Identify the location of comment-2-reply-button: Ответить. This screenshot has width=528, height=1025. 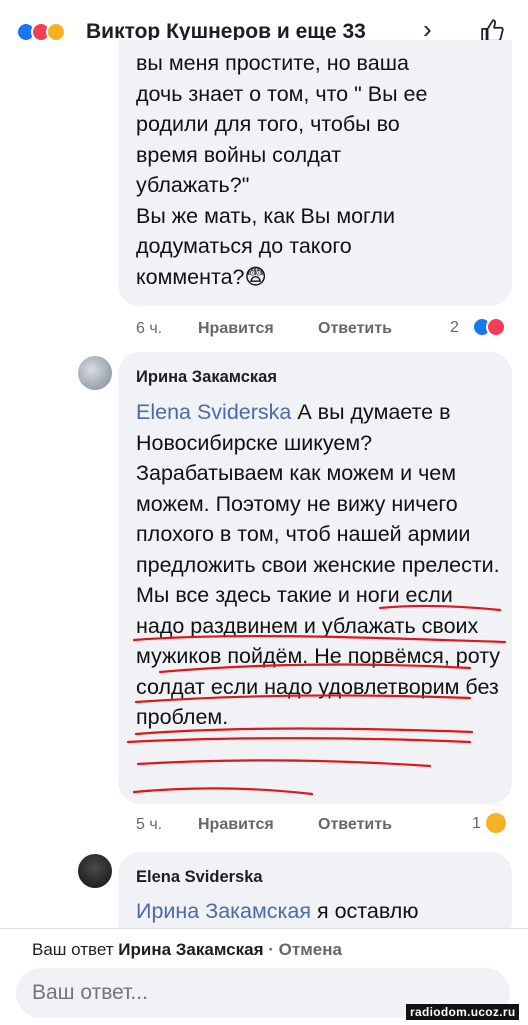
(355, 825).